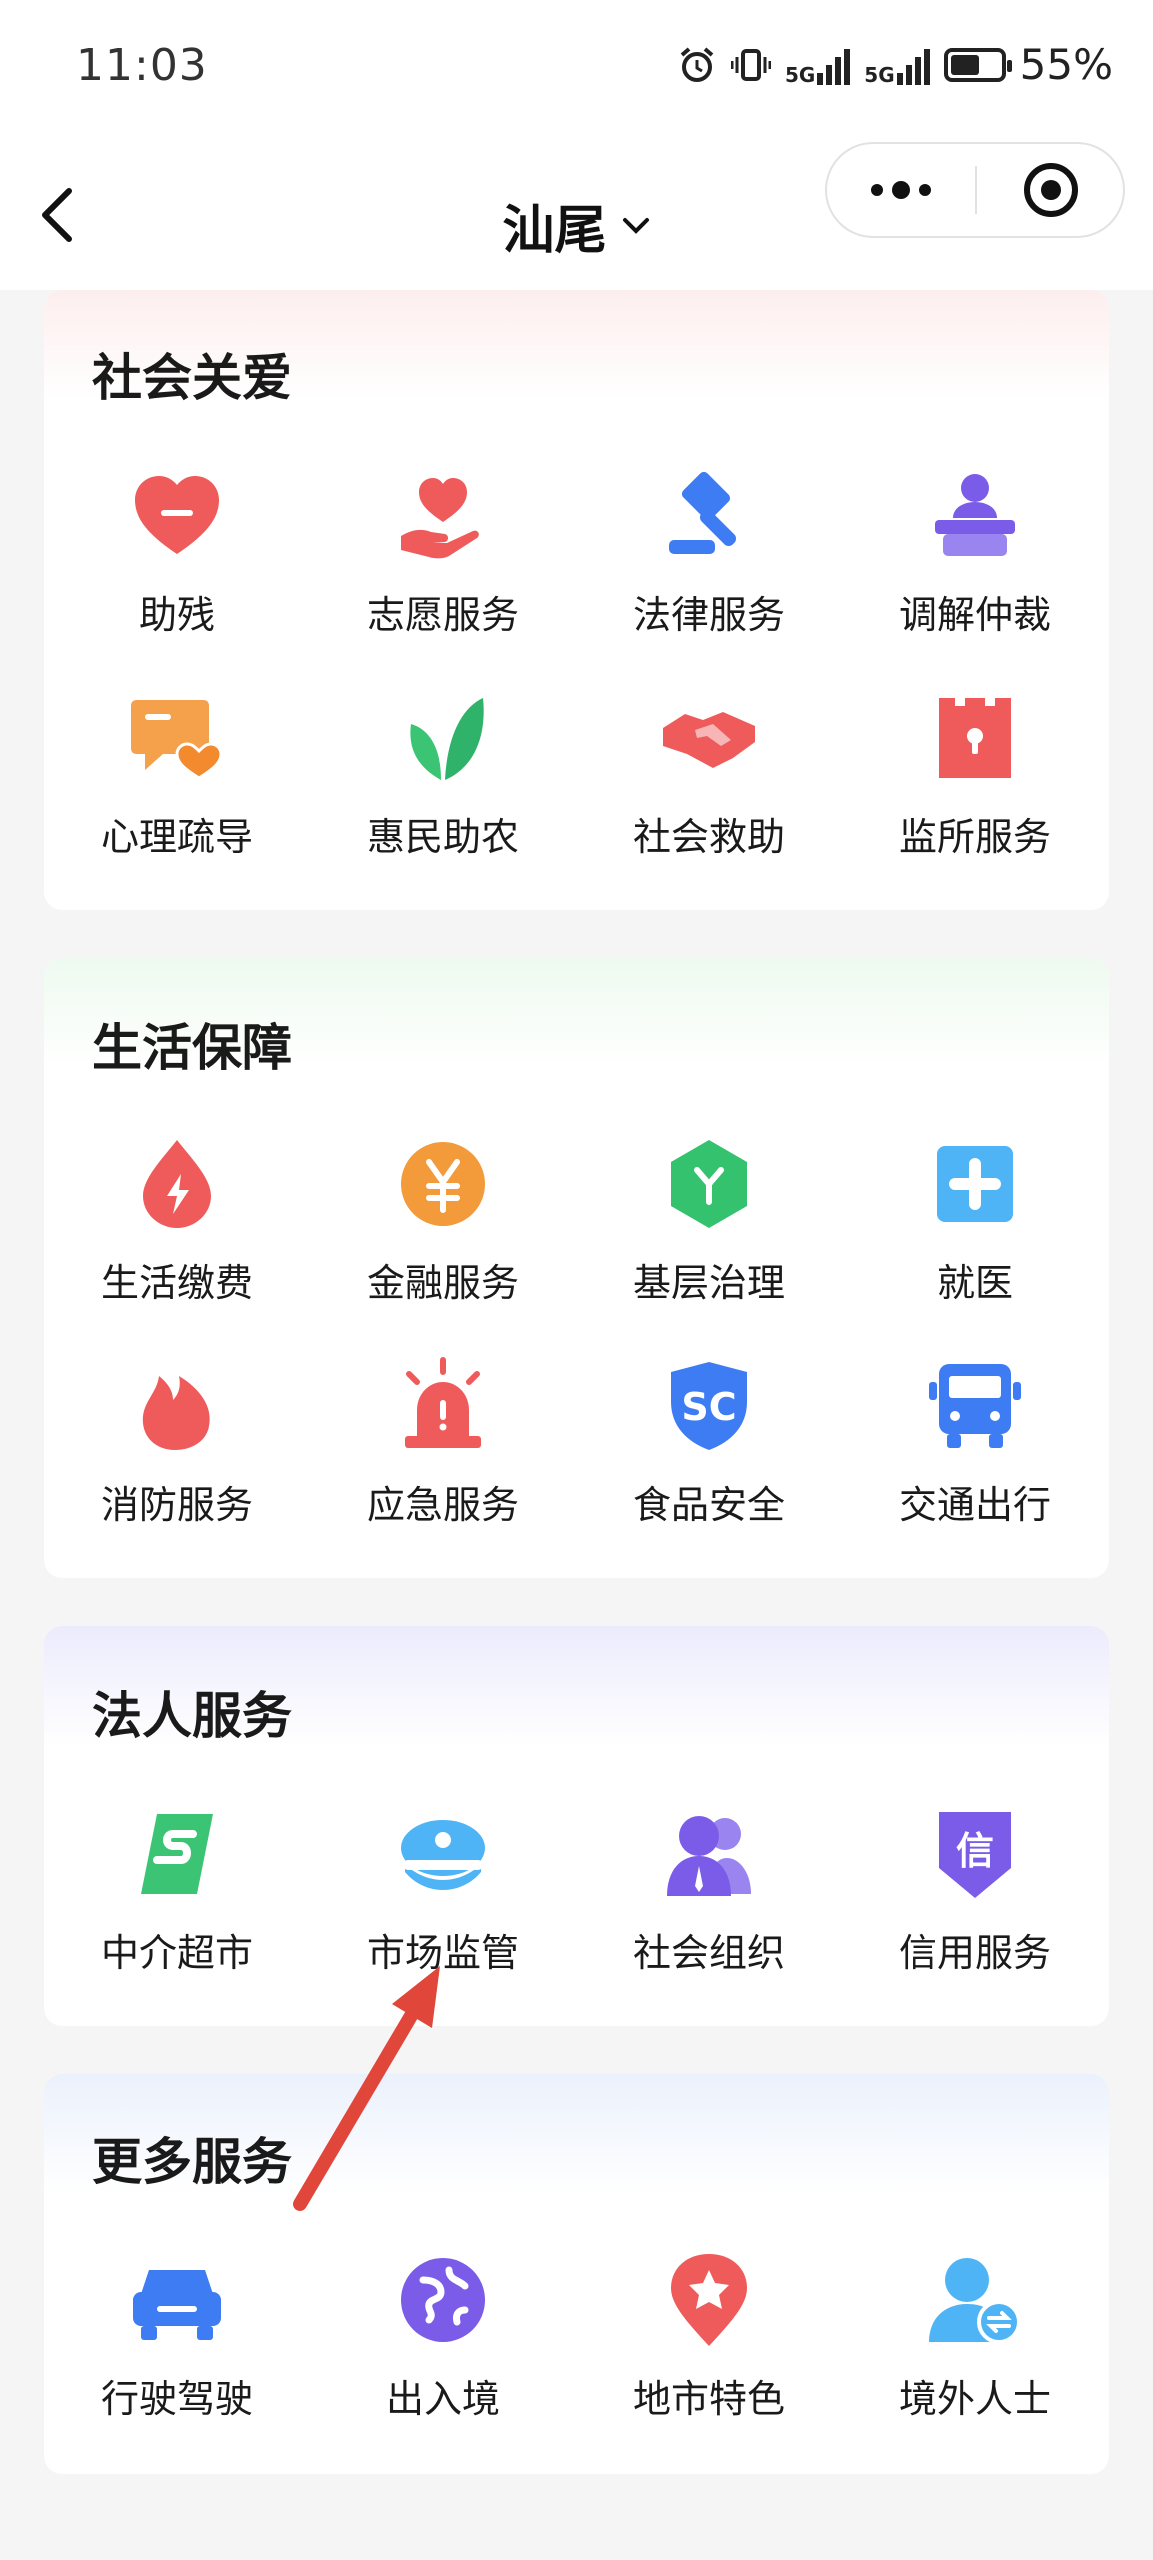 Image resolution: width=1153 pixels, height=2560 pixels. I want to click on leaf-icon, so click(447, 739).